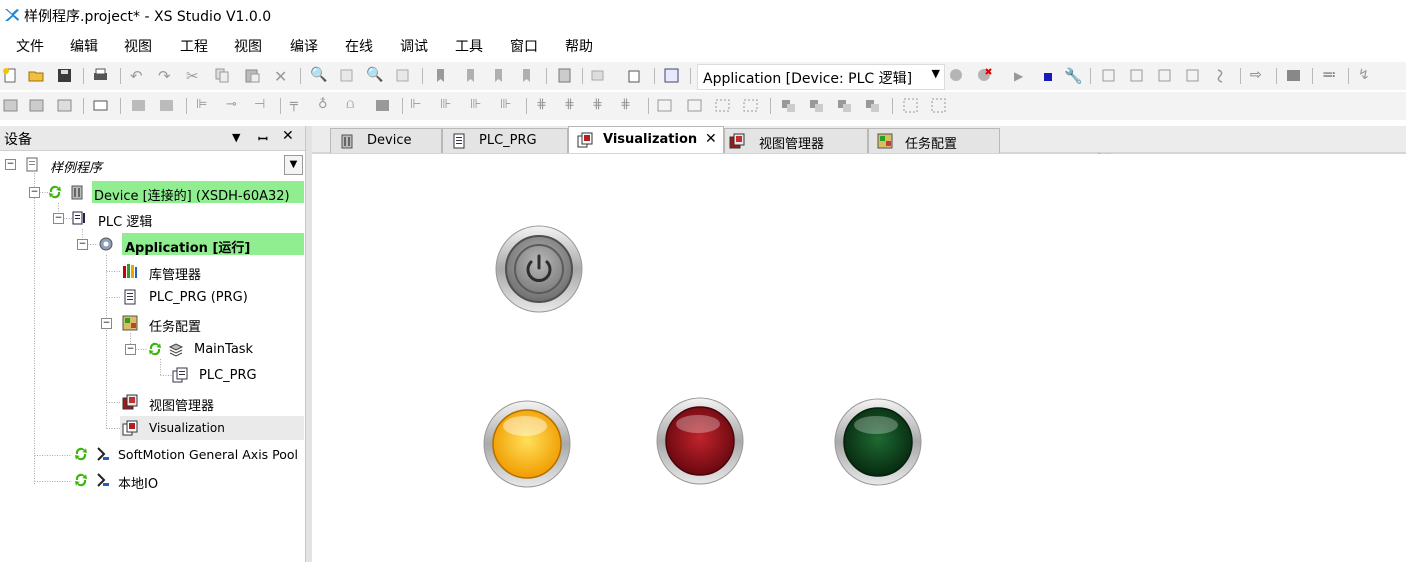  I want to click on negate-icon, so click(788, 105).